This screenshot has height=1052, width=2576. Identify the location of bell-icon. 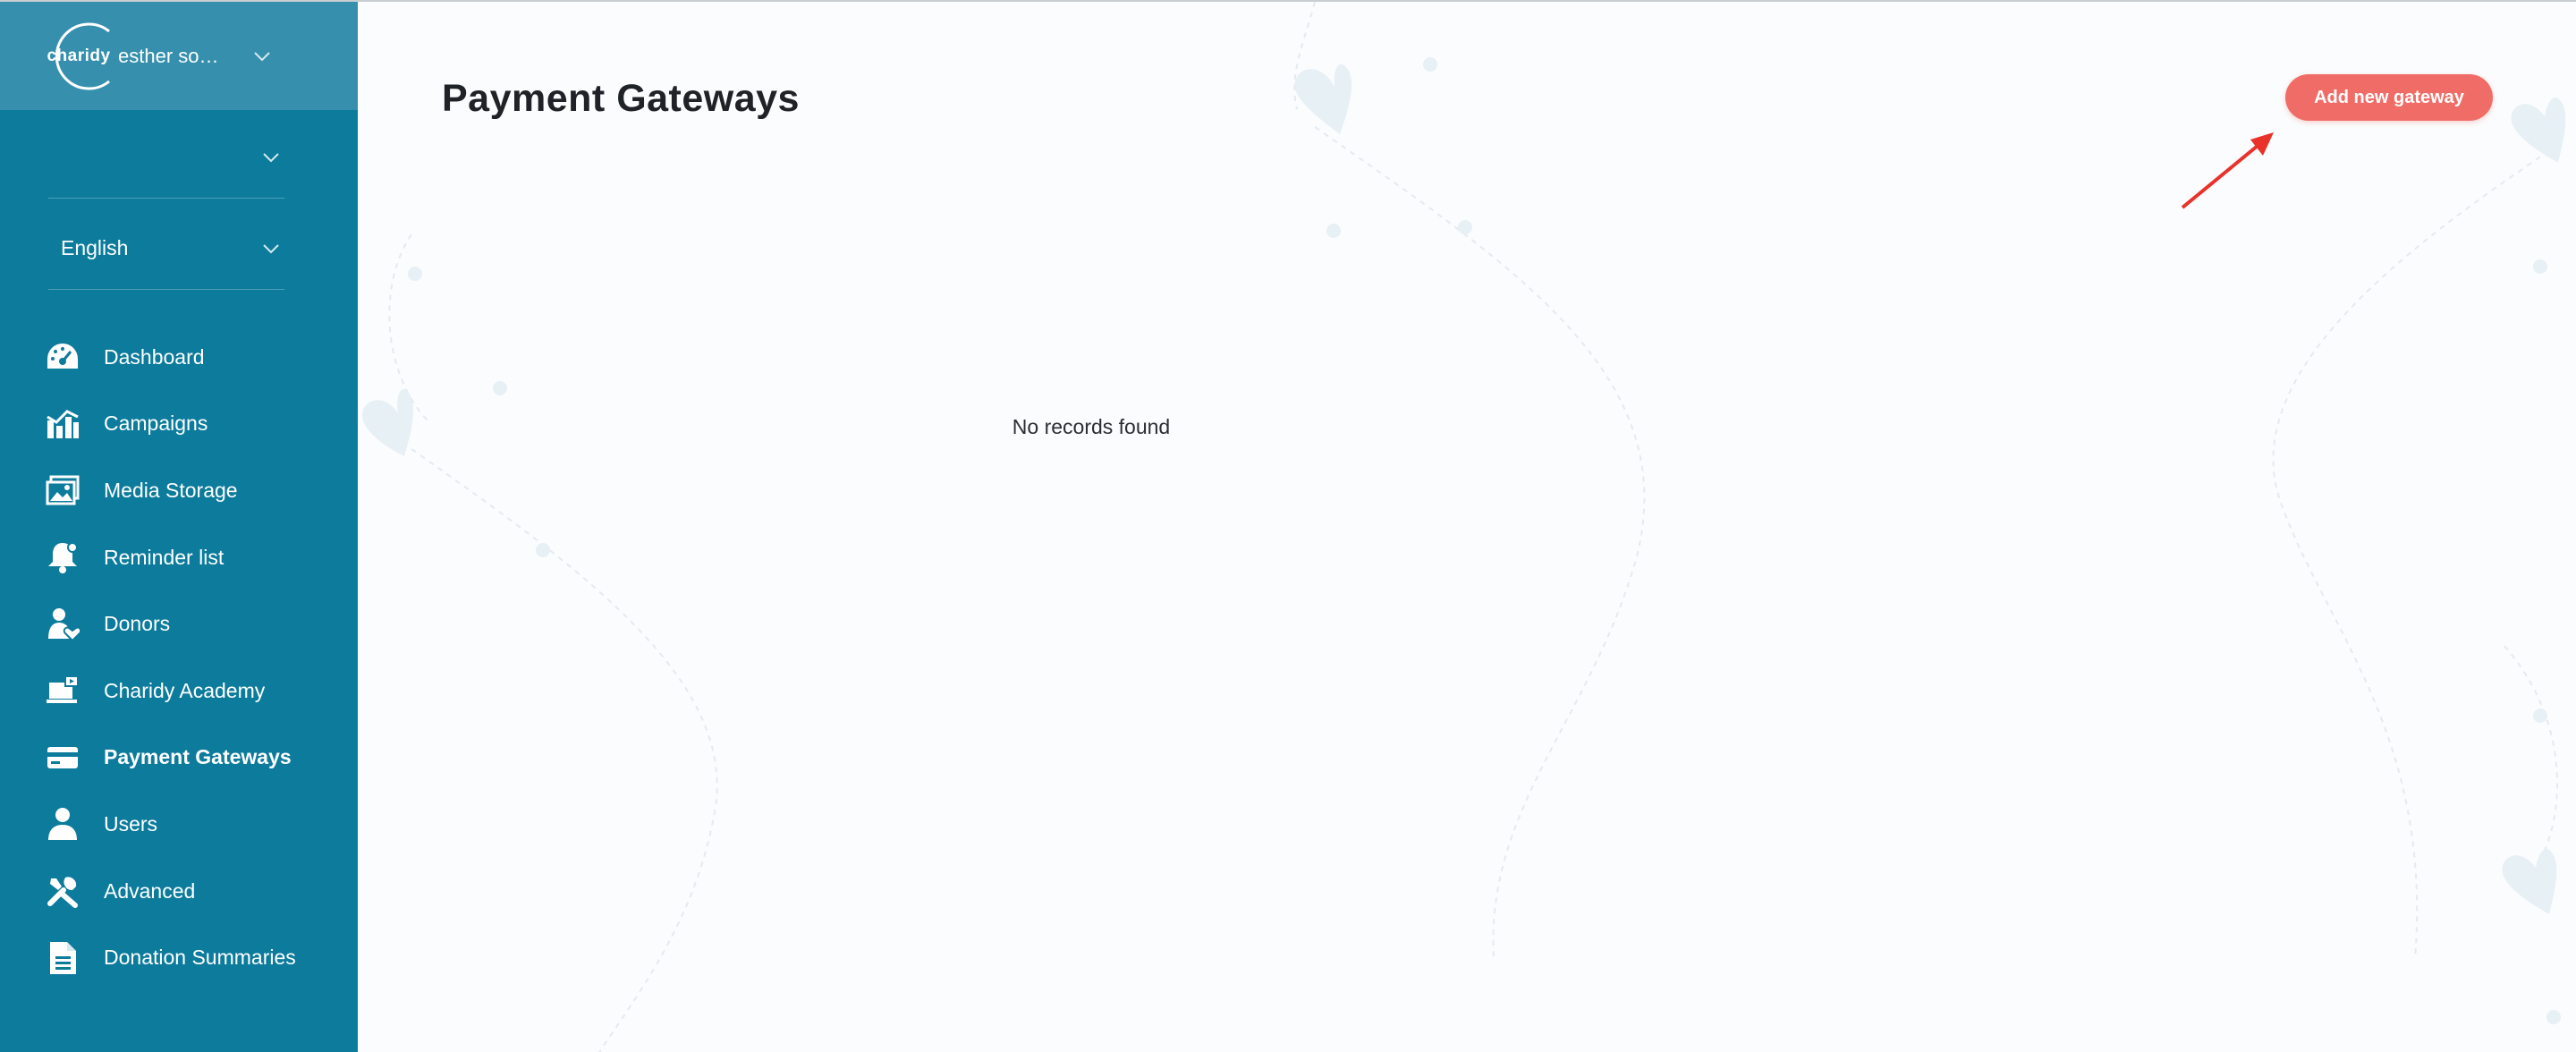
(62, 557).